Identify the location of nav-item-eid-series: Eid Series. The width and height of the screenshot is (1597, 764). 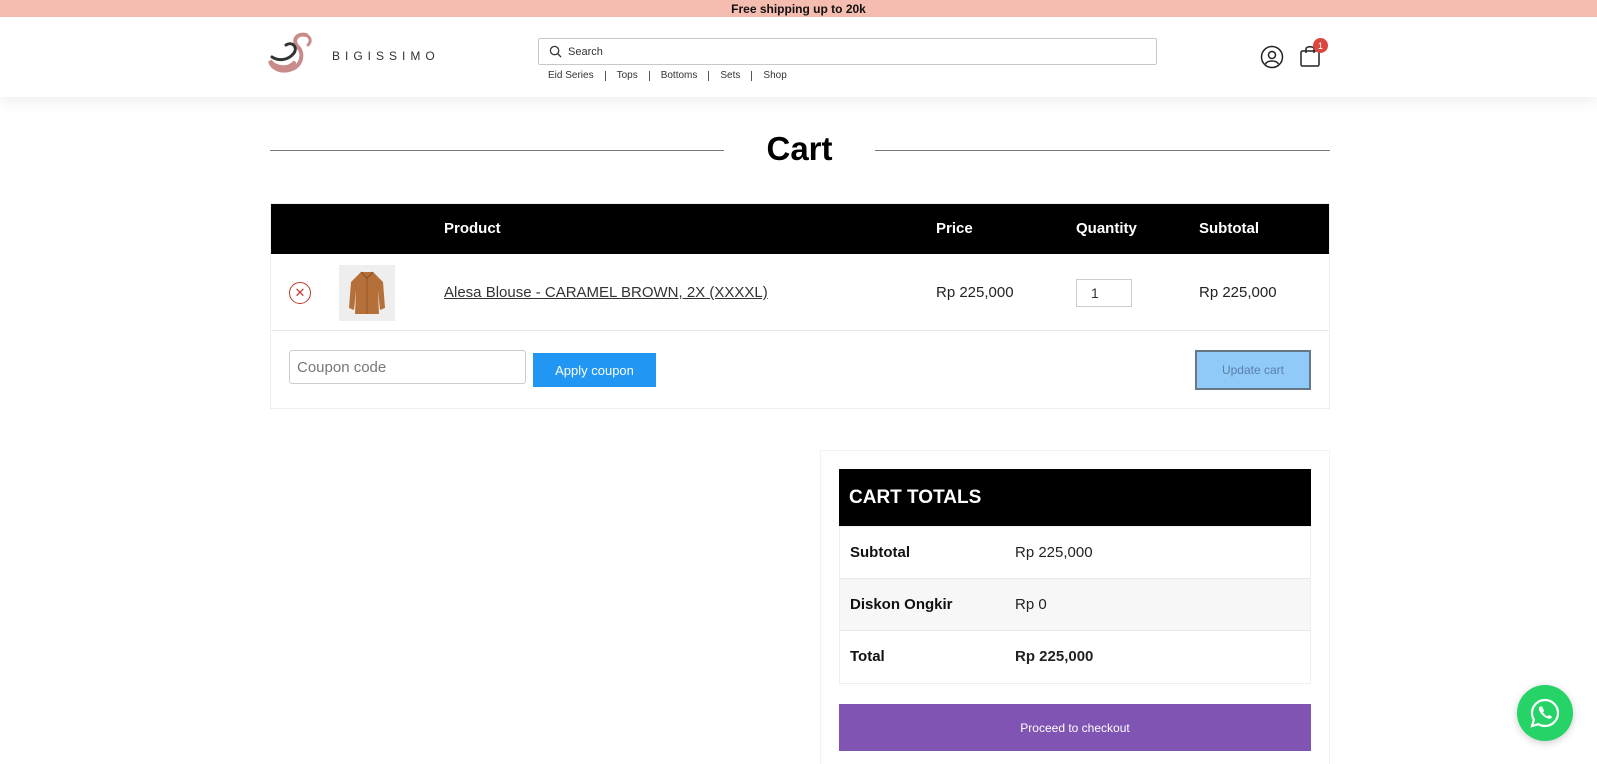
(576, 75).